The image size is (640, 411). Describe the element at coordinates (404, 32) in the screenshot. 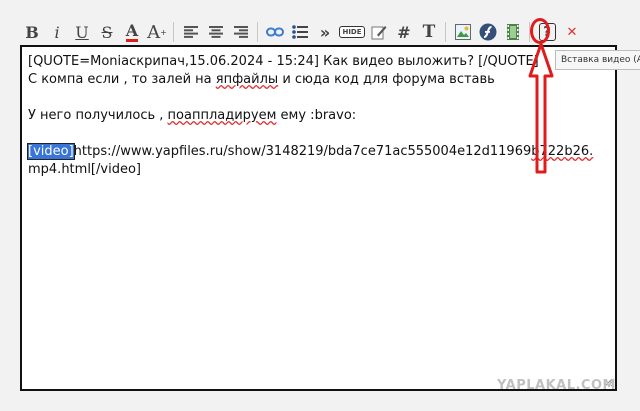

I see `code-button: #` at that location.